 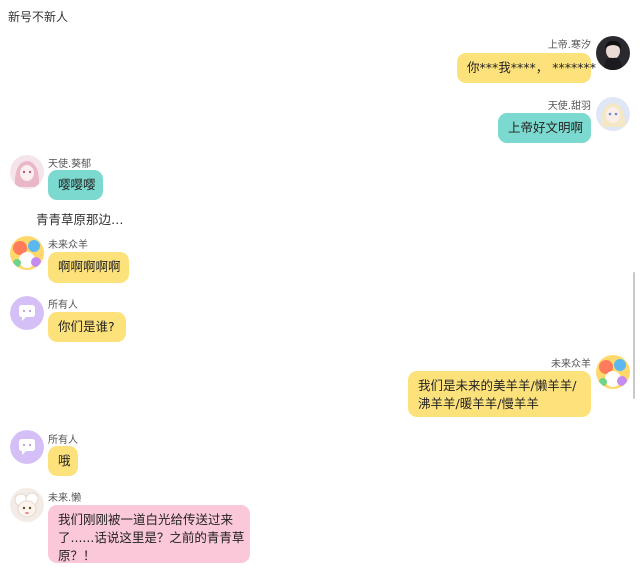 What do you see at coordinates (634, 335) in the screenshot?
I see `scrollbar` at bounding box center [634, 335].